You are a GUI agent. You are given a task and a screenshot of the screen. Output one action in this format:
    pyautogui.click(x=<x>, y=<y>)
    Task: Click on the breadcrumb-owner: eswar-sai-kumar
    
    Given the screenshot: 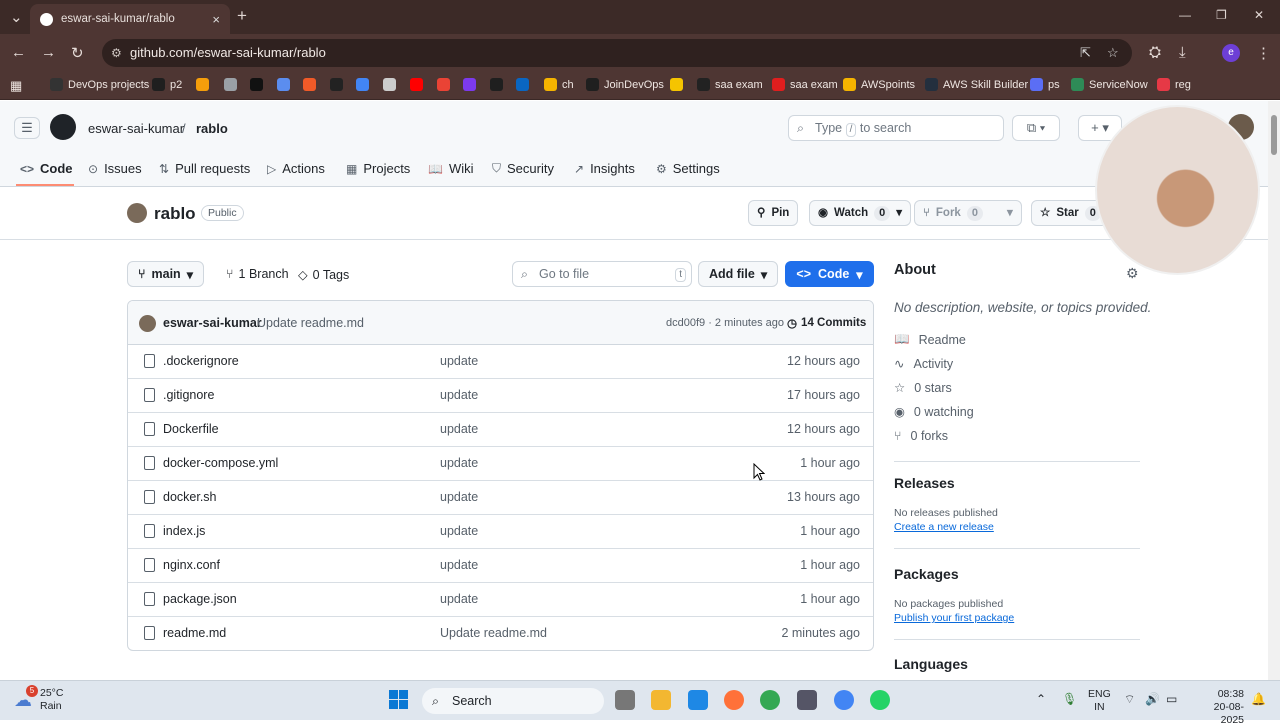 What is the action you would take?
    pyautogui.click(x=136, y=128)
    